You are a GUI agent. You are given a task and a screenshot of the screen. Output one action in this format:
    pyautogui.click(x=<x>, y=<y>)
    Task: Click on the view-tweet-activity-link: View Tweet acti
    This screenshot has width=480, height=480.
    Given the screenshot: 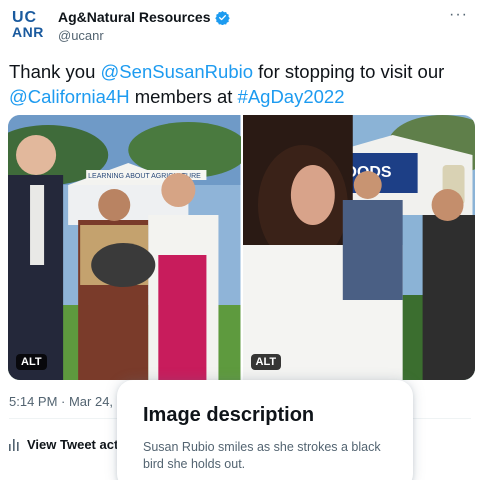 What is the action you would take?
    pyautogui.click(x=65, y=444)
    